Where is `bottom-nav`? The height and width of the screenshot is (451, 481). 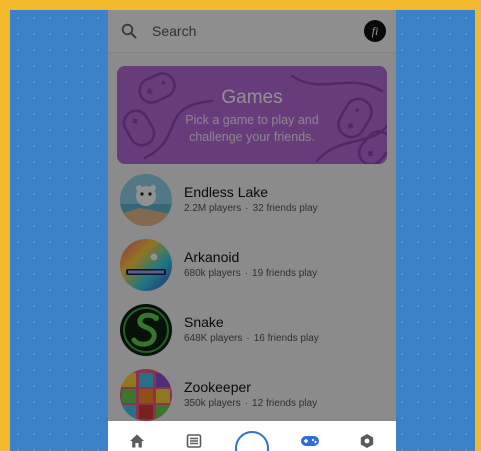
bottom-nav is located at coordinates (252, 436).